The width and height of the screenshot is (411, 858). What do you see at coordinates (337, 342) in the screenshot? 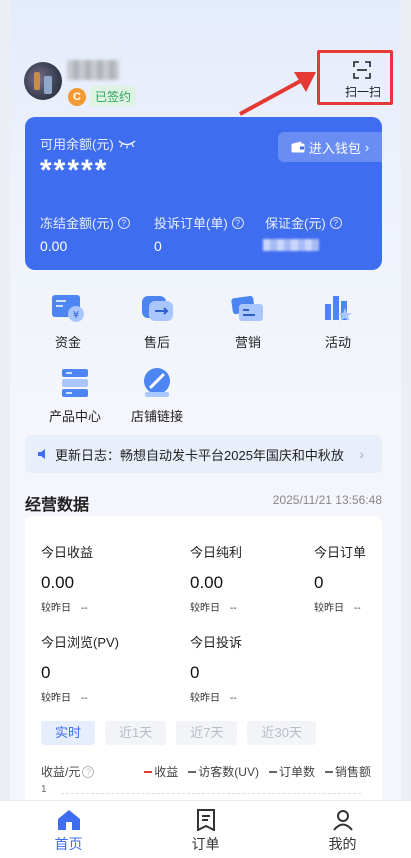
I see `feature-activity-label: 活动` at bounding box center [337, 342].